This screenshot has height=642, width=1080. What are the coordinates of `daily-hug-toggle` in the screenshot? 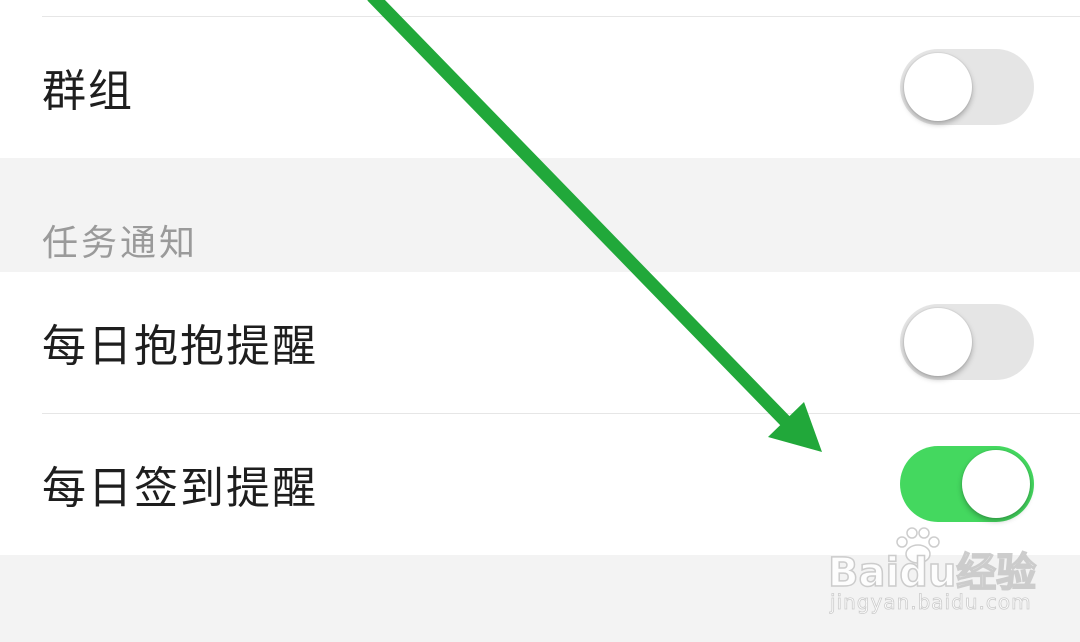 It's located at (967, 342).